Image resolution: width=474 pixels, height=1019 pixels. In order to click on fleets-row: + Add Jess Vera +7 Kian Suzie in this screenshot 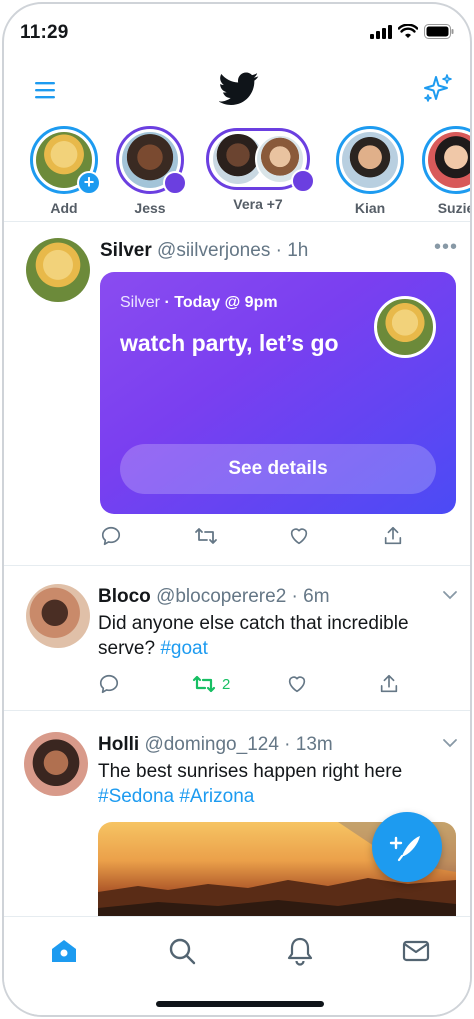, I will do `click(237, 172)`.